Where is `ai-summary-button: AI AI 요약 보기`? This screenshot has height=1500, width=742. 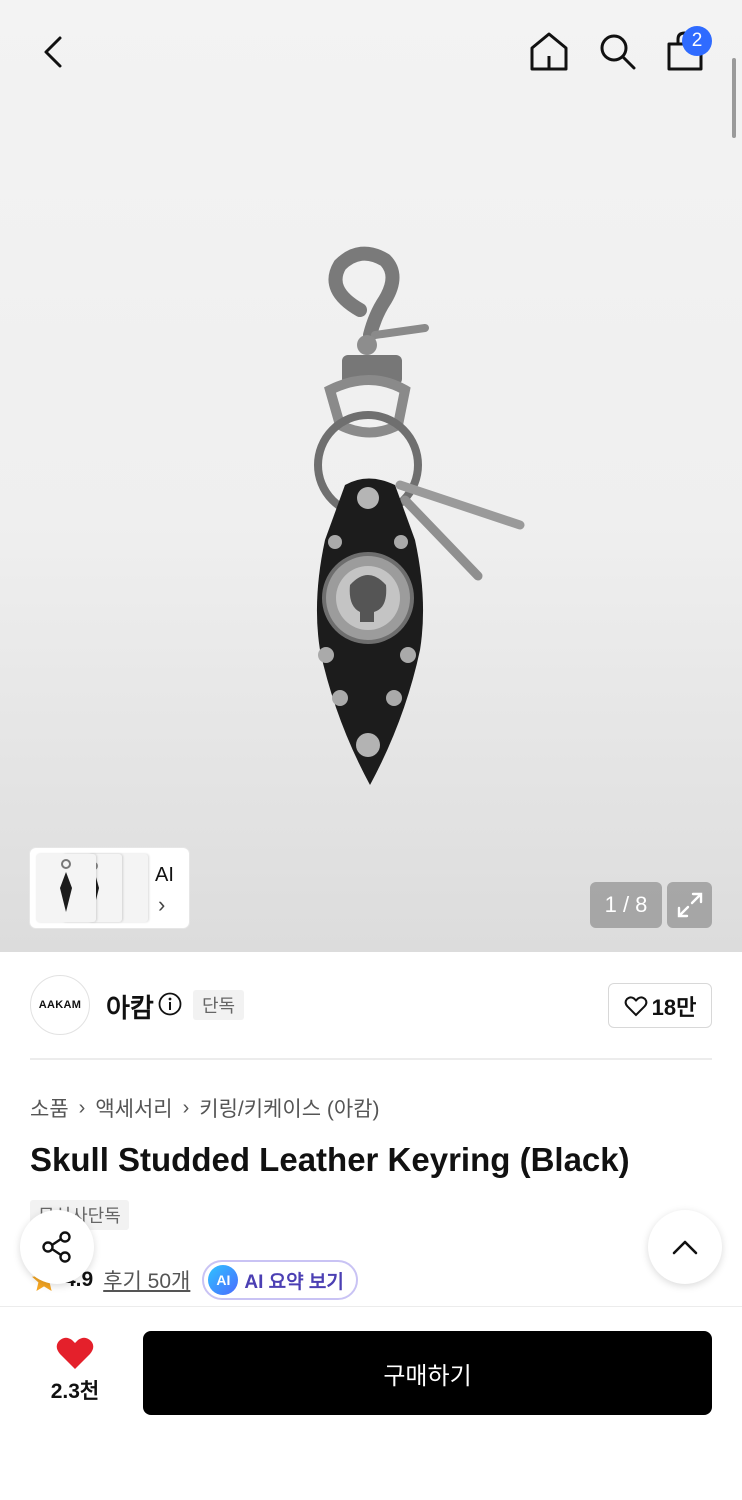 ai-summary-button: AI AI 요약 보기 is located at coordinates (280, 1280).